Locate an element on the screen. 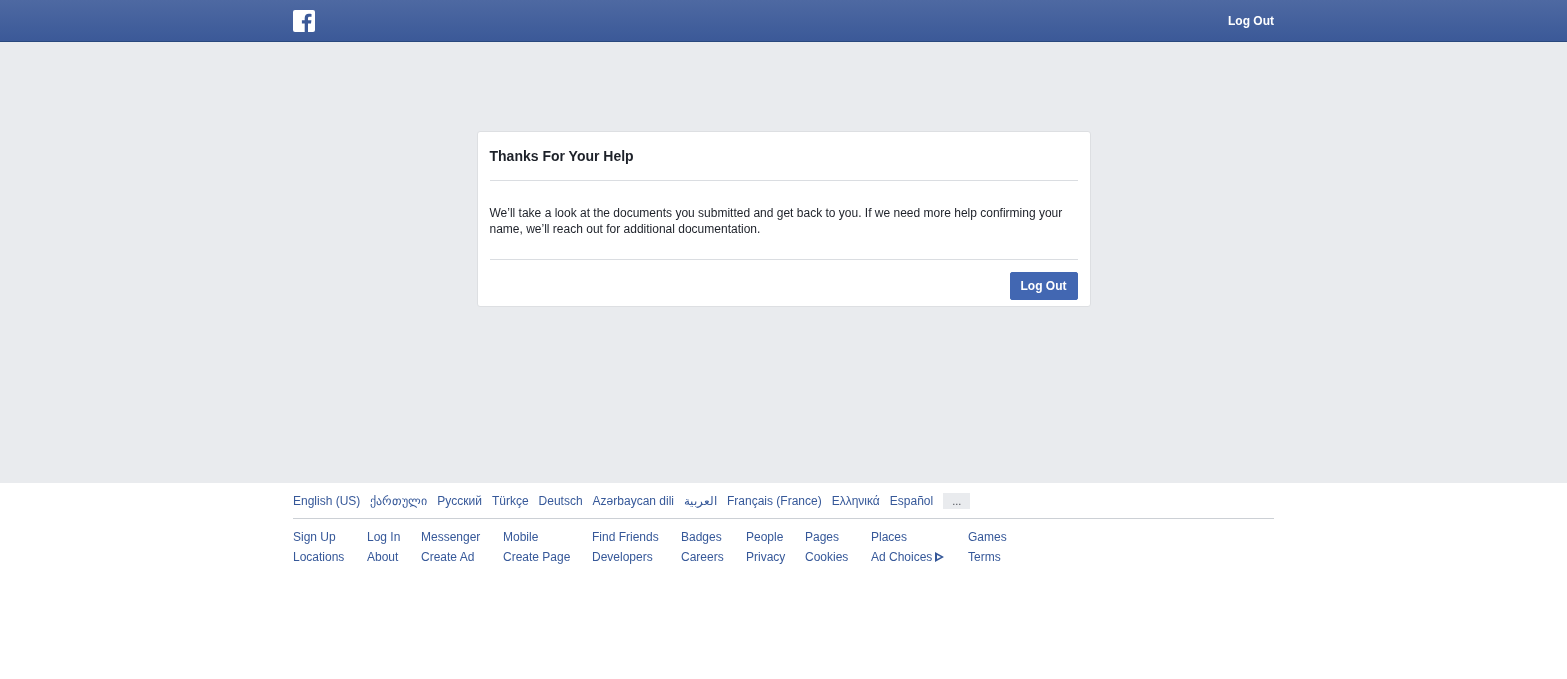  footer-link: Messenger is located at coordinates (451, 537).